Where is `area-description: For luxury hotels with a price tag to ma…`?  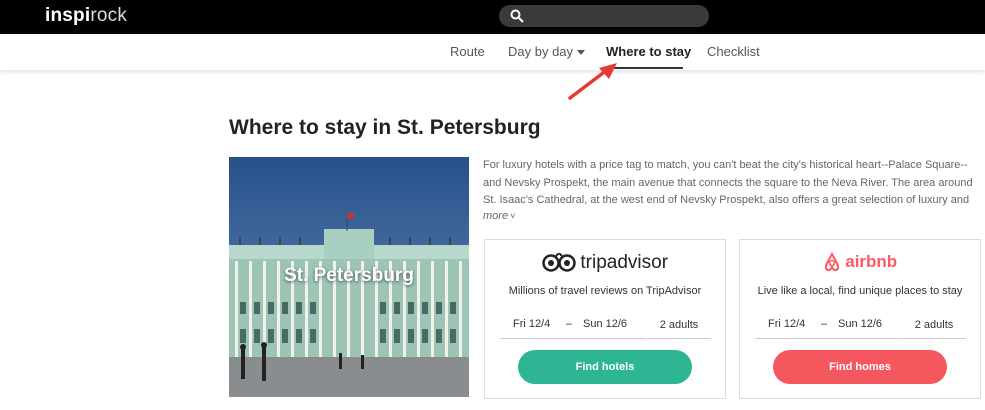
area-description: For luxury hotels with a price tag to ma… is located at coordinates (728, 182).